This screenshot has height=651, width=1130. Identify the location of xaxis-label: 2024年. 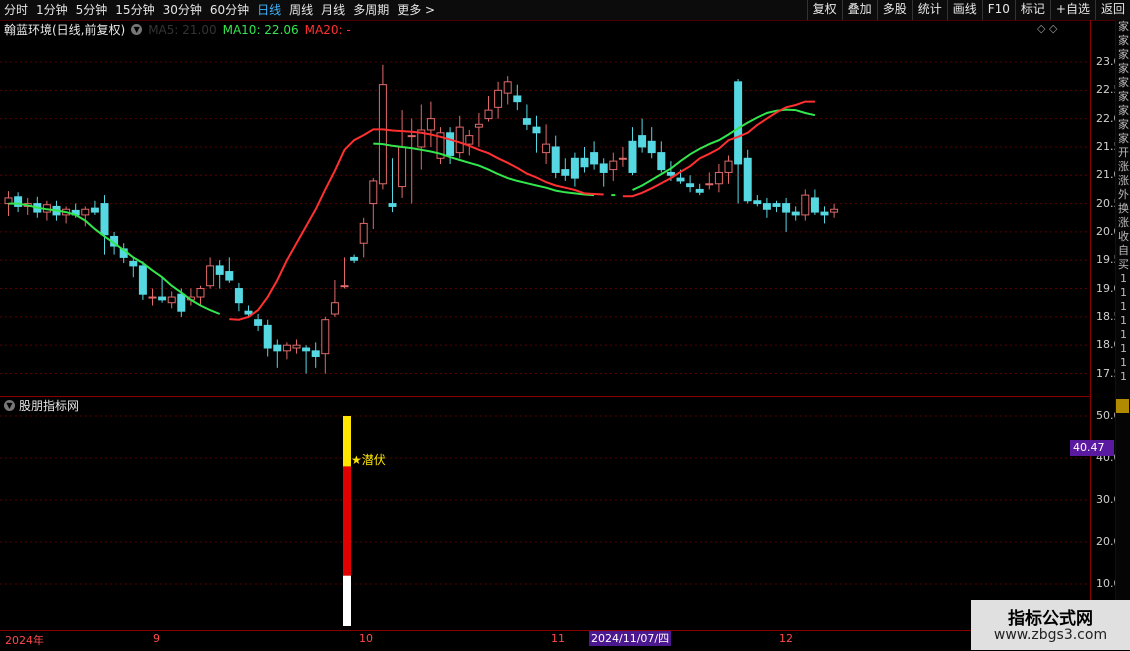
(24, 640).